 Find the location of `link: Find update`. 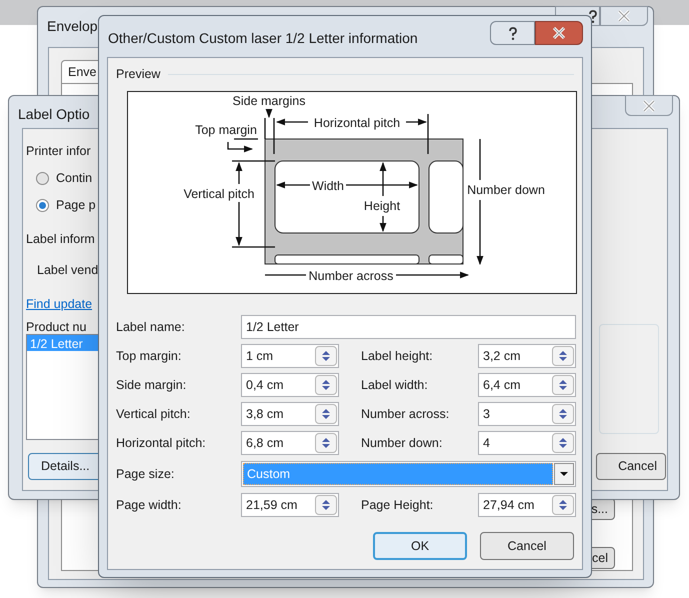

link: Find update is located at coordinates (59, 304).